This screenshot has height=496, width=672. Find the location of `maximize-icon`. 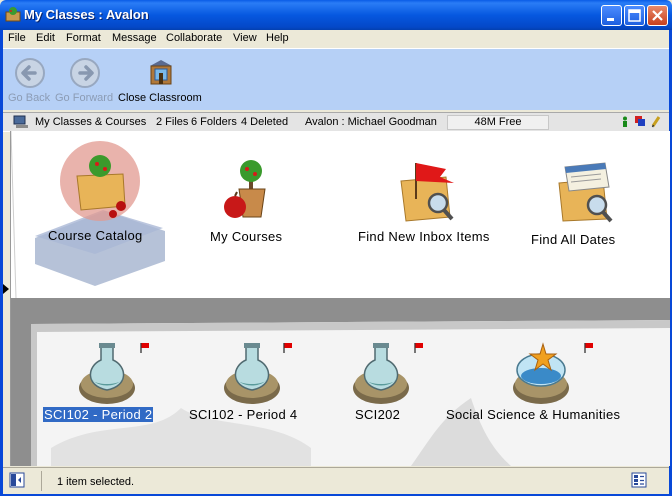

maximize-icon is located at coordinates (634, 15).